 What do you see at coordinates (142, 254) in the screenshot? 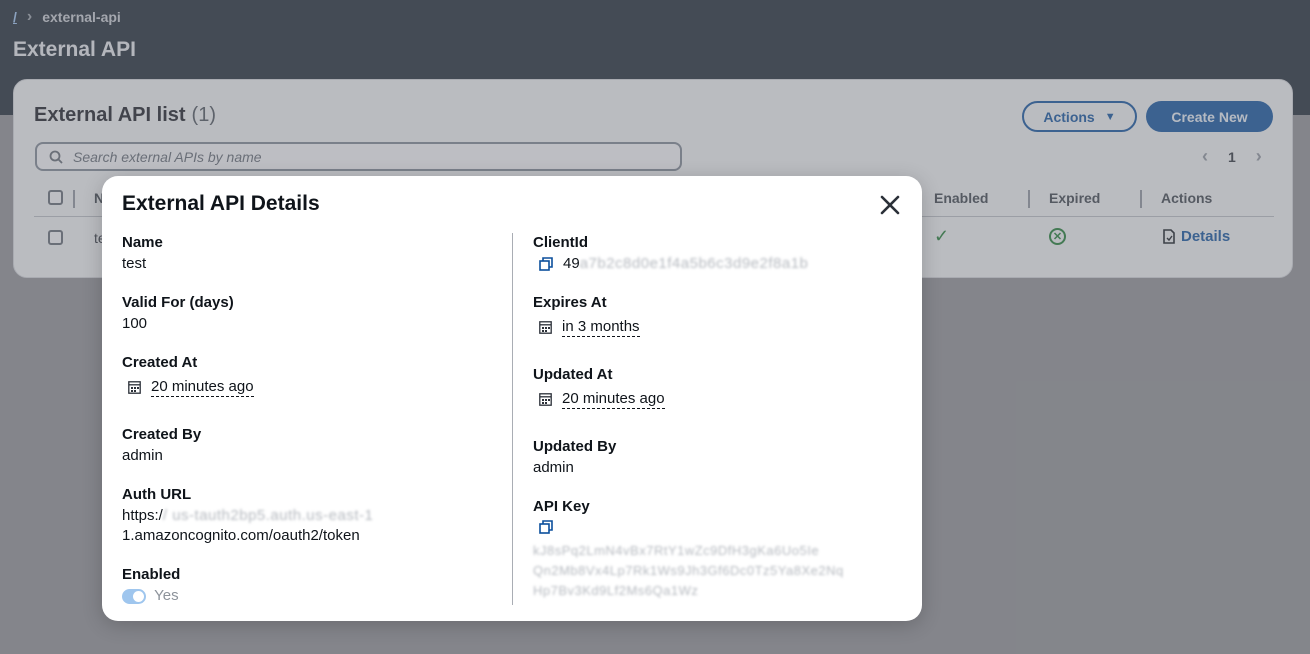
I see `field-name: Name test` at bounding box center [142, 254].